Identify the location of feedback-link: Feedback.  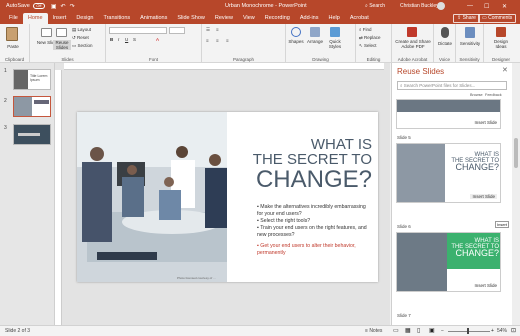
(493, 95).